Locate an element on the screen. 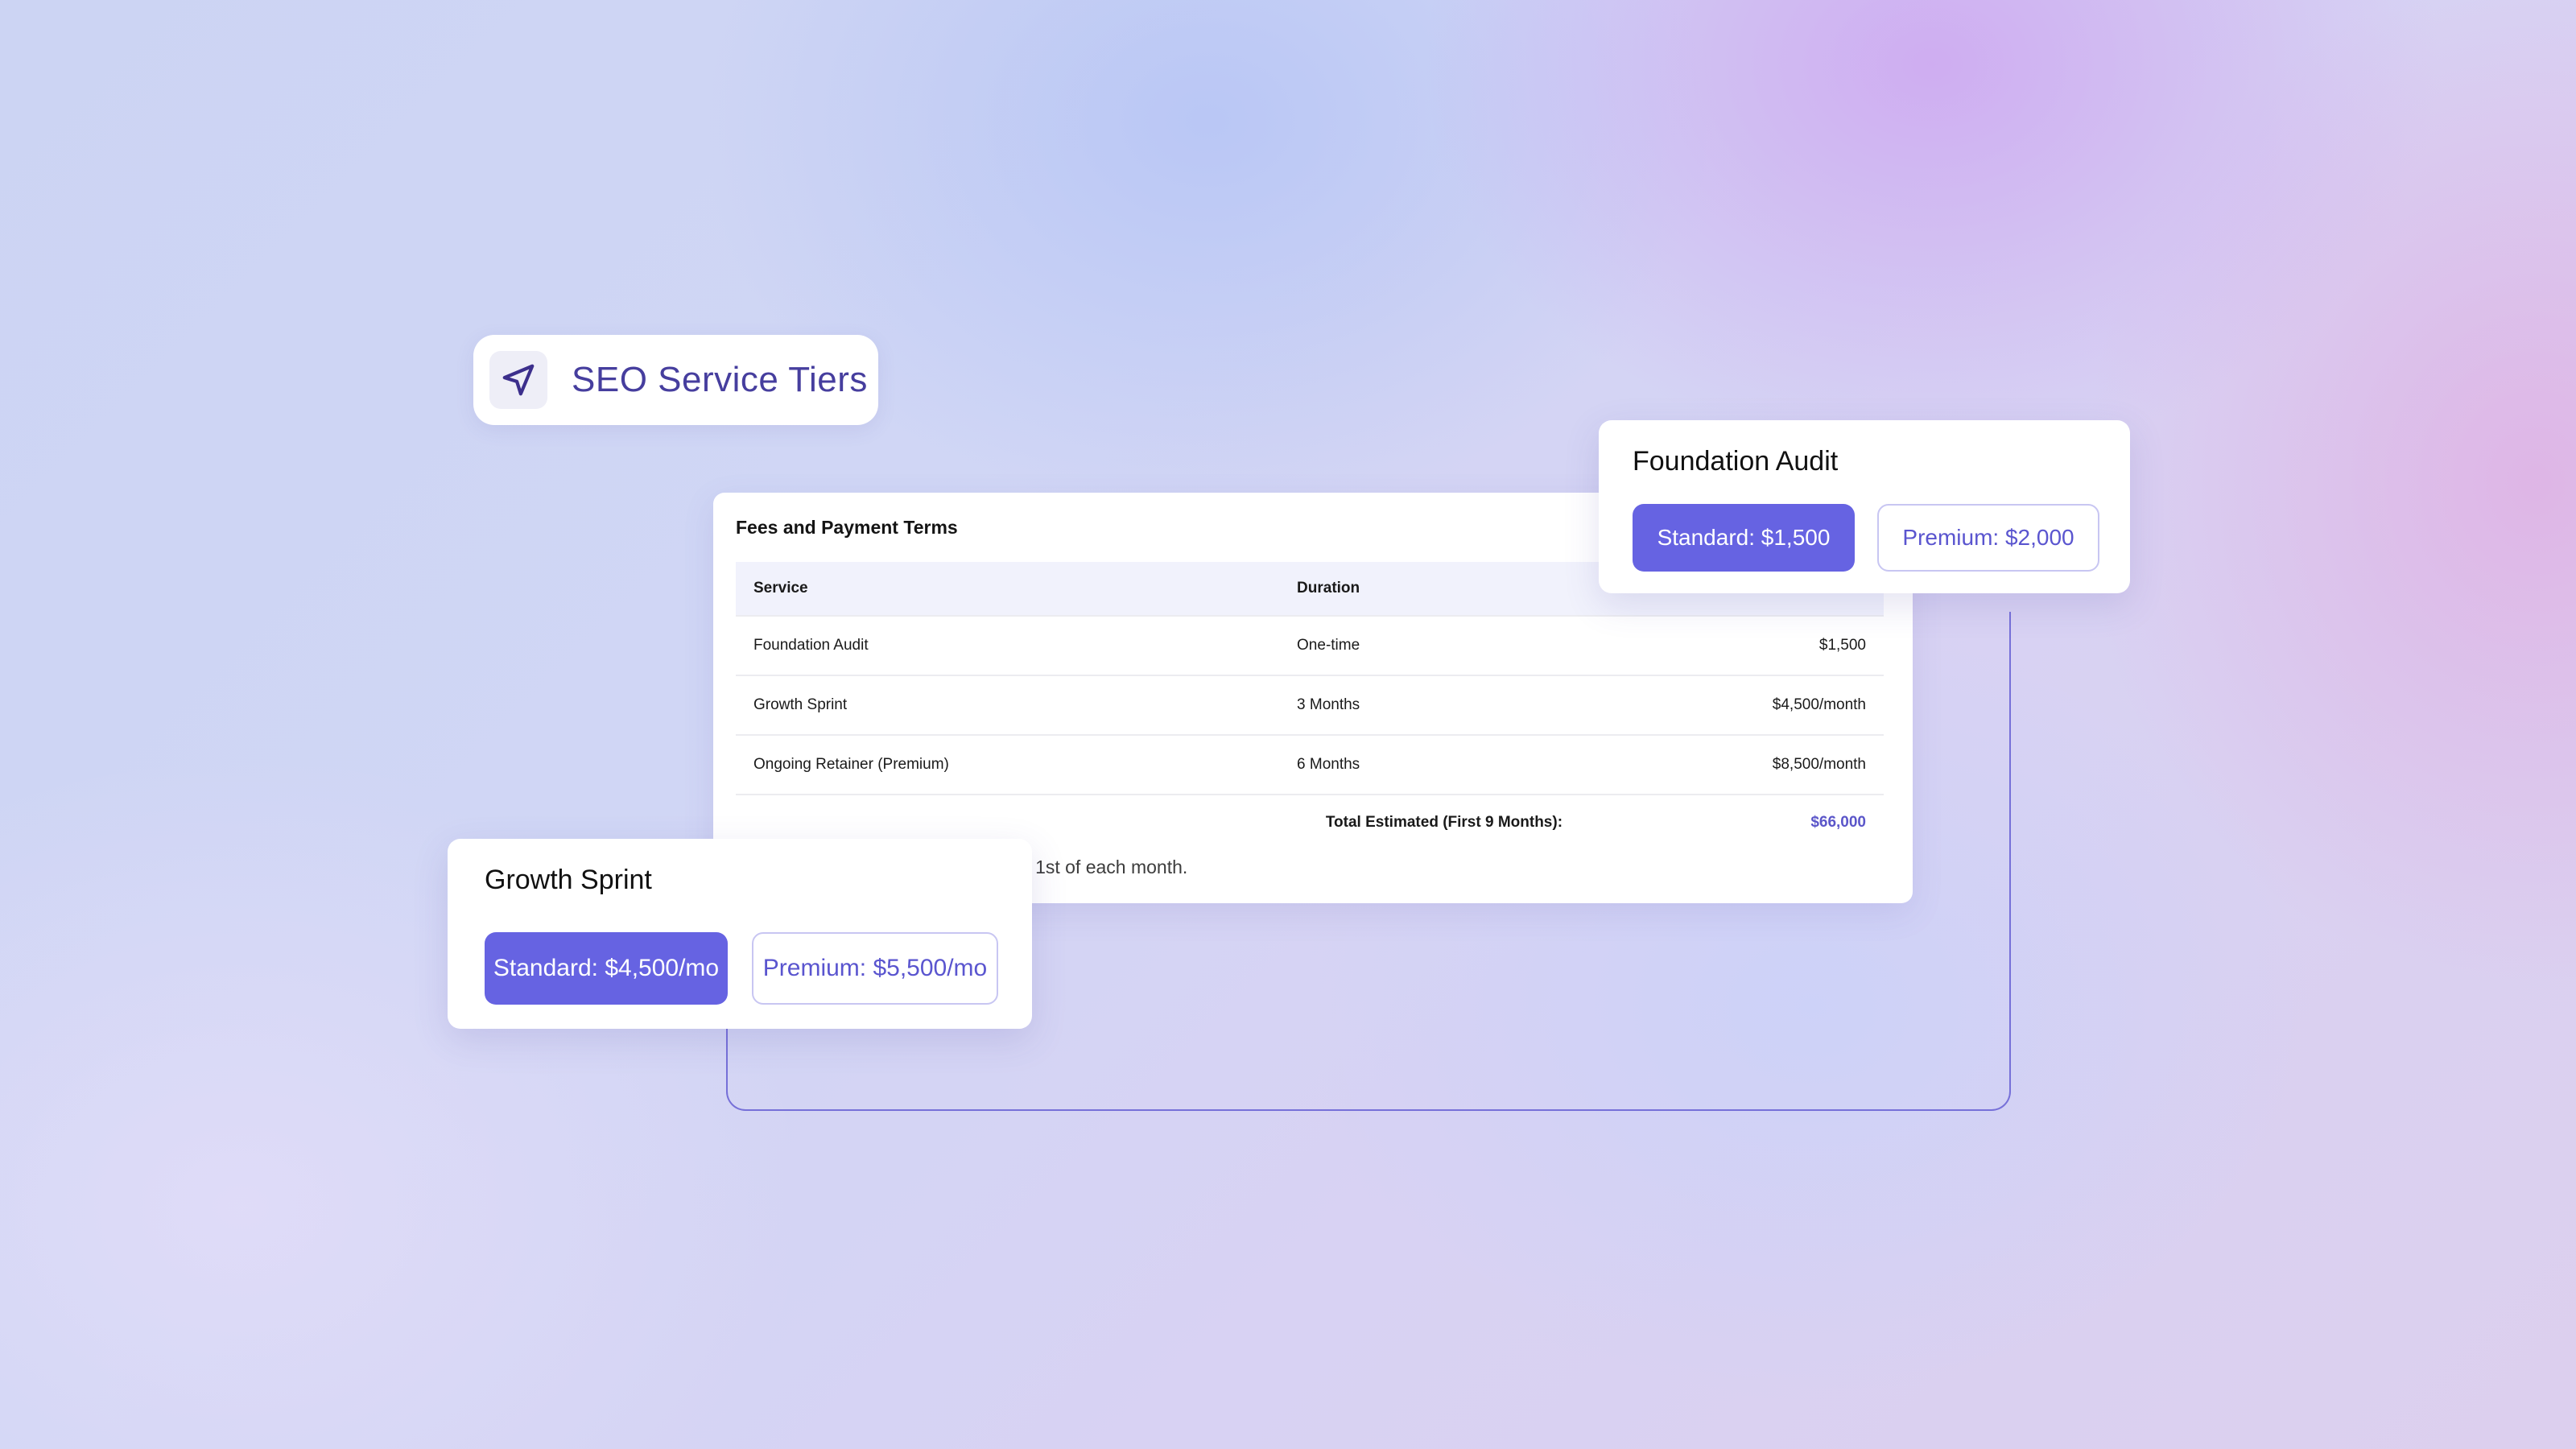 This screenshot has width=2576, height=1449. growth-standard-button: Standard: $4,500/mo is located at coordinates (606, 968).